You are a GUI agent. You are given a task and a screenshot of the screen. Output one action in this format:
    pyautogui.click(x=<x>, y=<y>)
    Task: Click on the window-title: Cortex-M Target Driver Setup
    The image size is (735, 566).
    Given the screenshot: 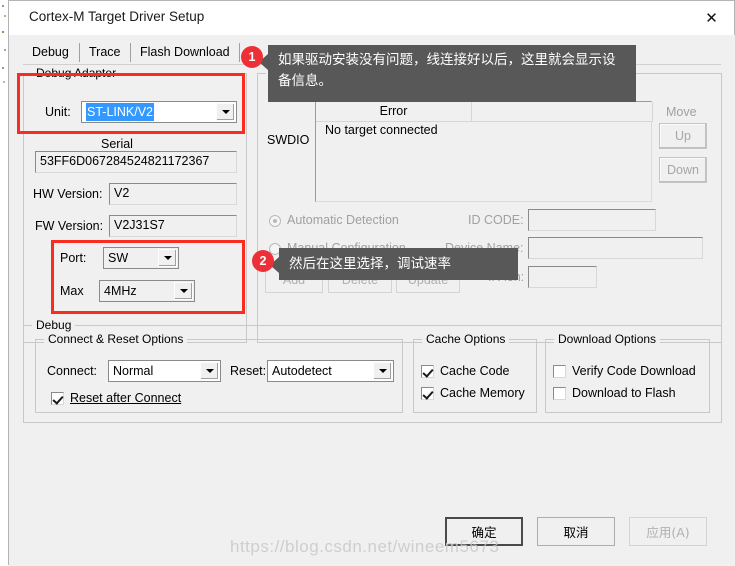 What is the action you would take?
    pyautogui.click(x=117, y=16)
    